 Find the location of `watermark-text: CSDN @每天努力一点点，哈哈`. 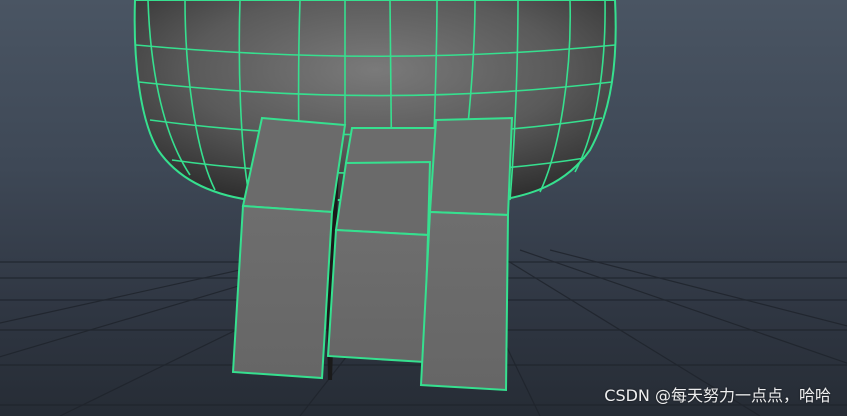

watermark-text: CSDN @每天努力一点点，哈哈 is located at coordinates (717, 395).